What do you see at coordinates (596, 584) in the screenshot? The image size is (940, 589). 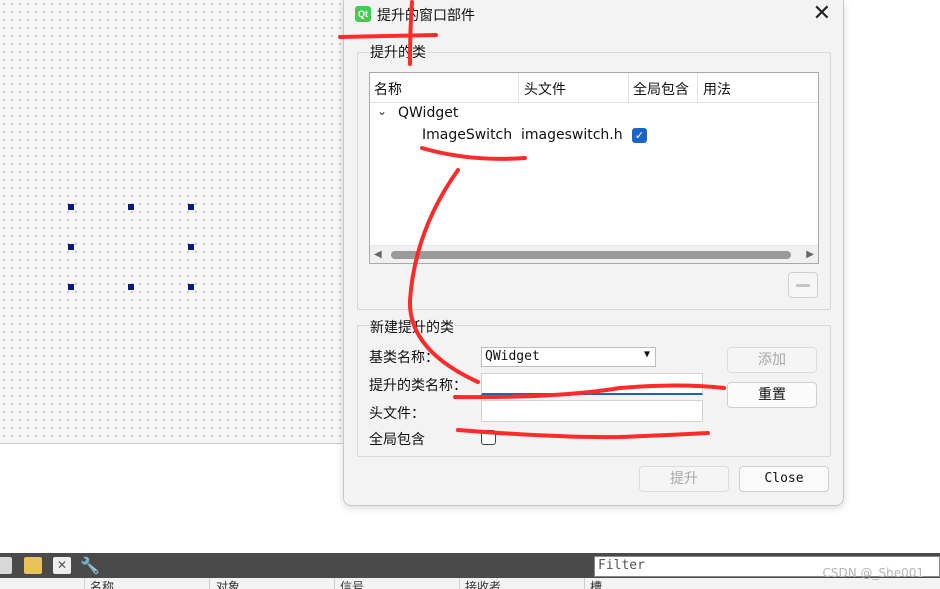 I see `column-header: 槽` at bounding box center [596, 584].